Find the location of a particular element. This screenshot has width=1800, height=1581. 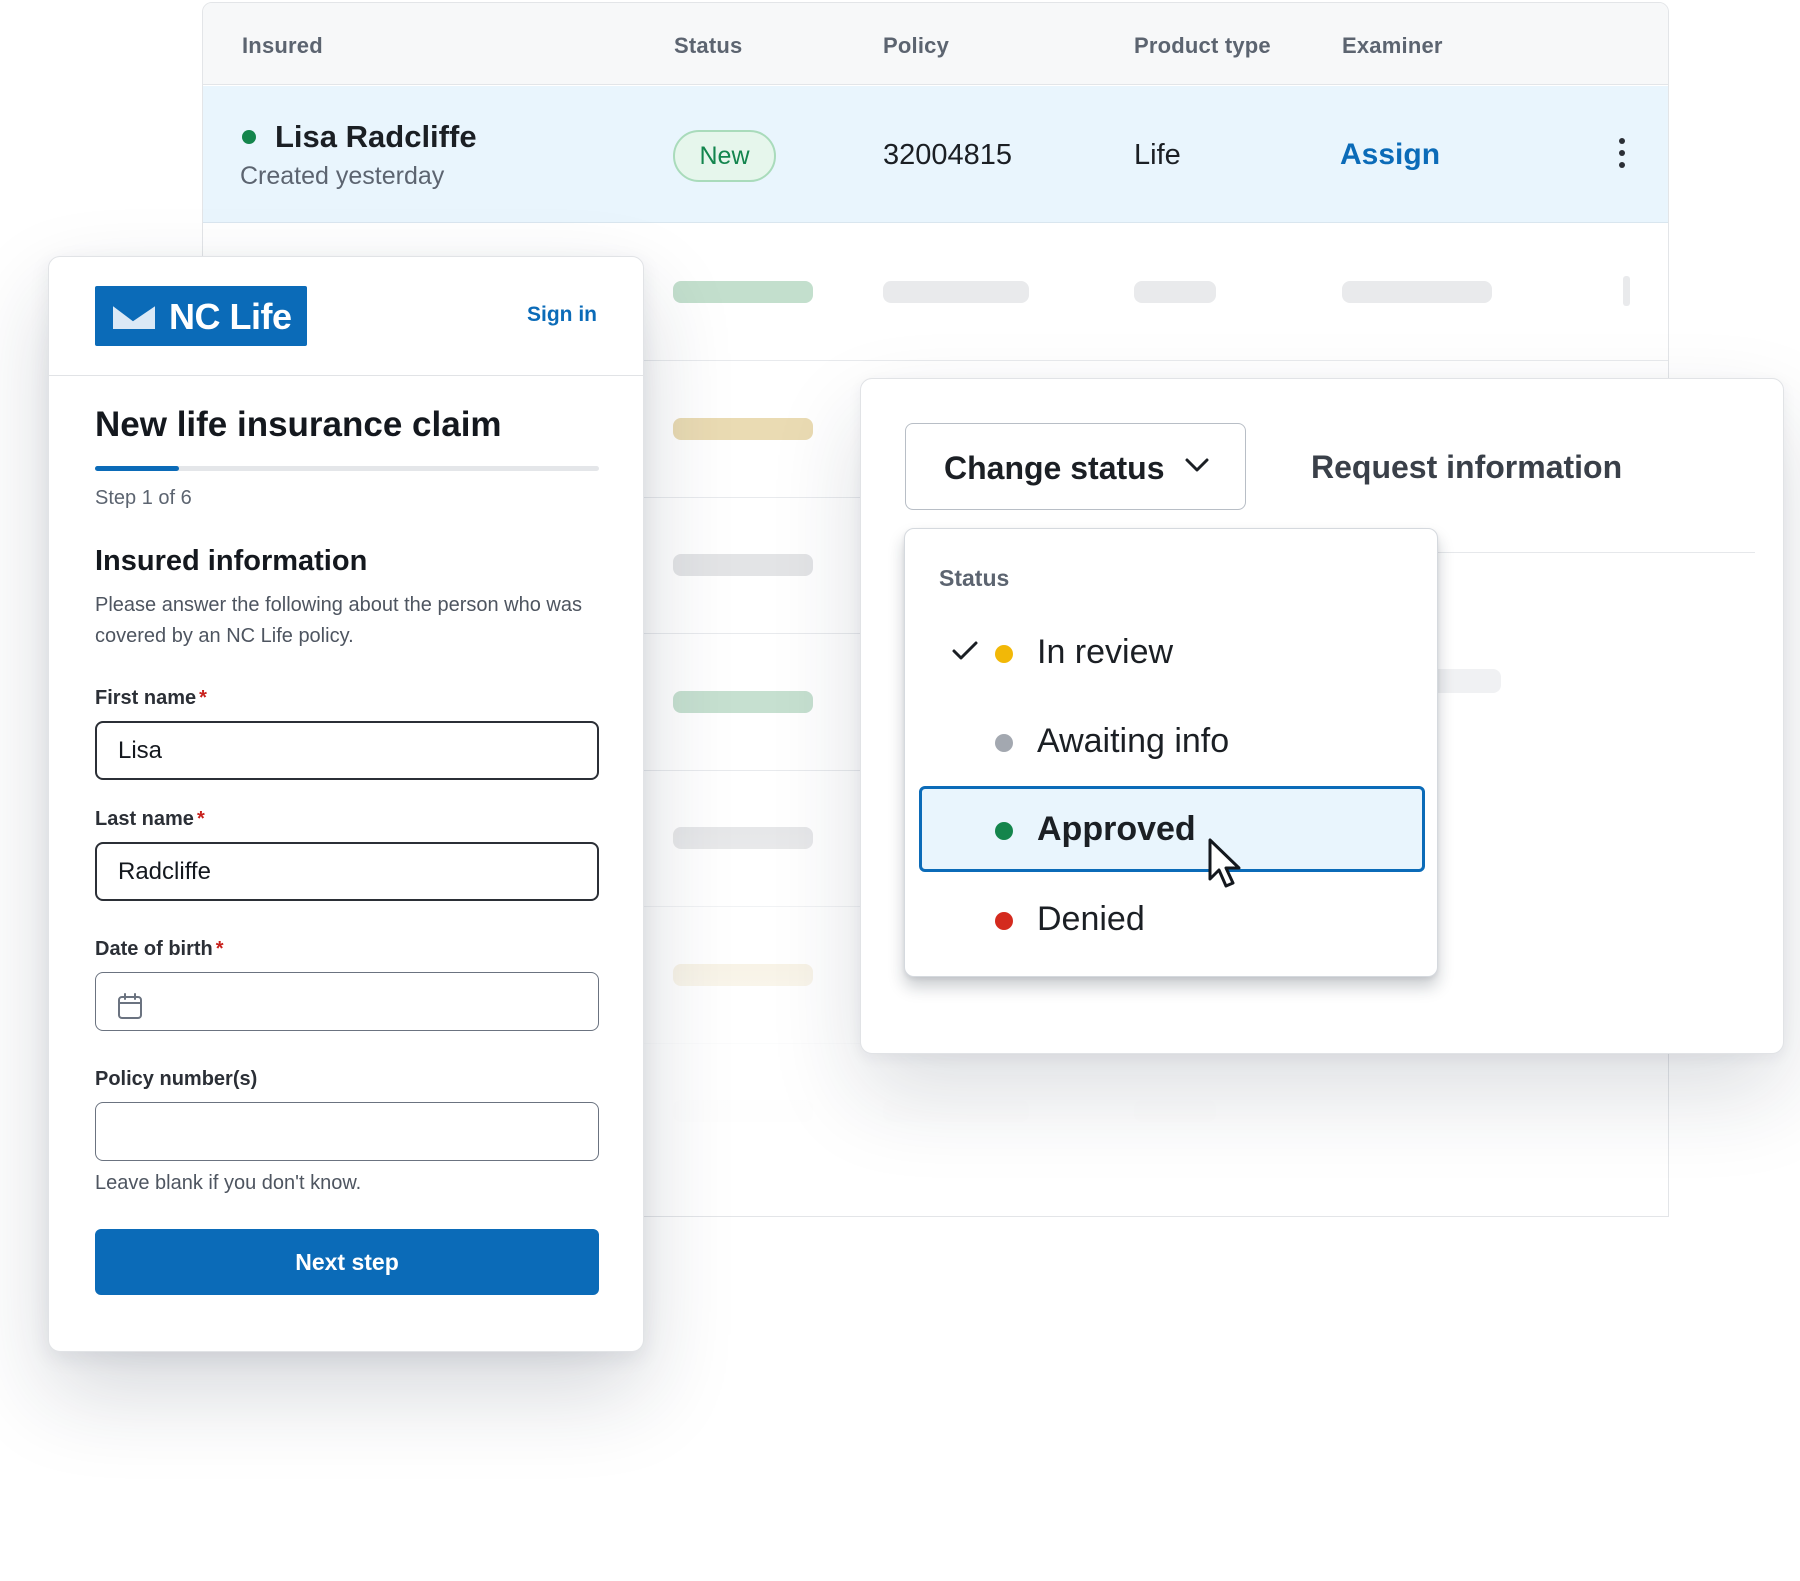

request-information-tab: Request information is located at coordinates (1466, 467).